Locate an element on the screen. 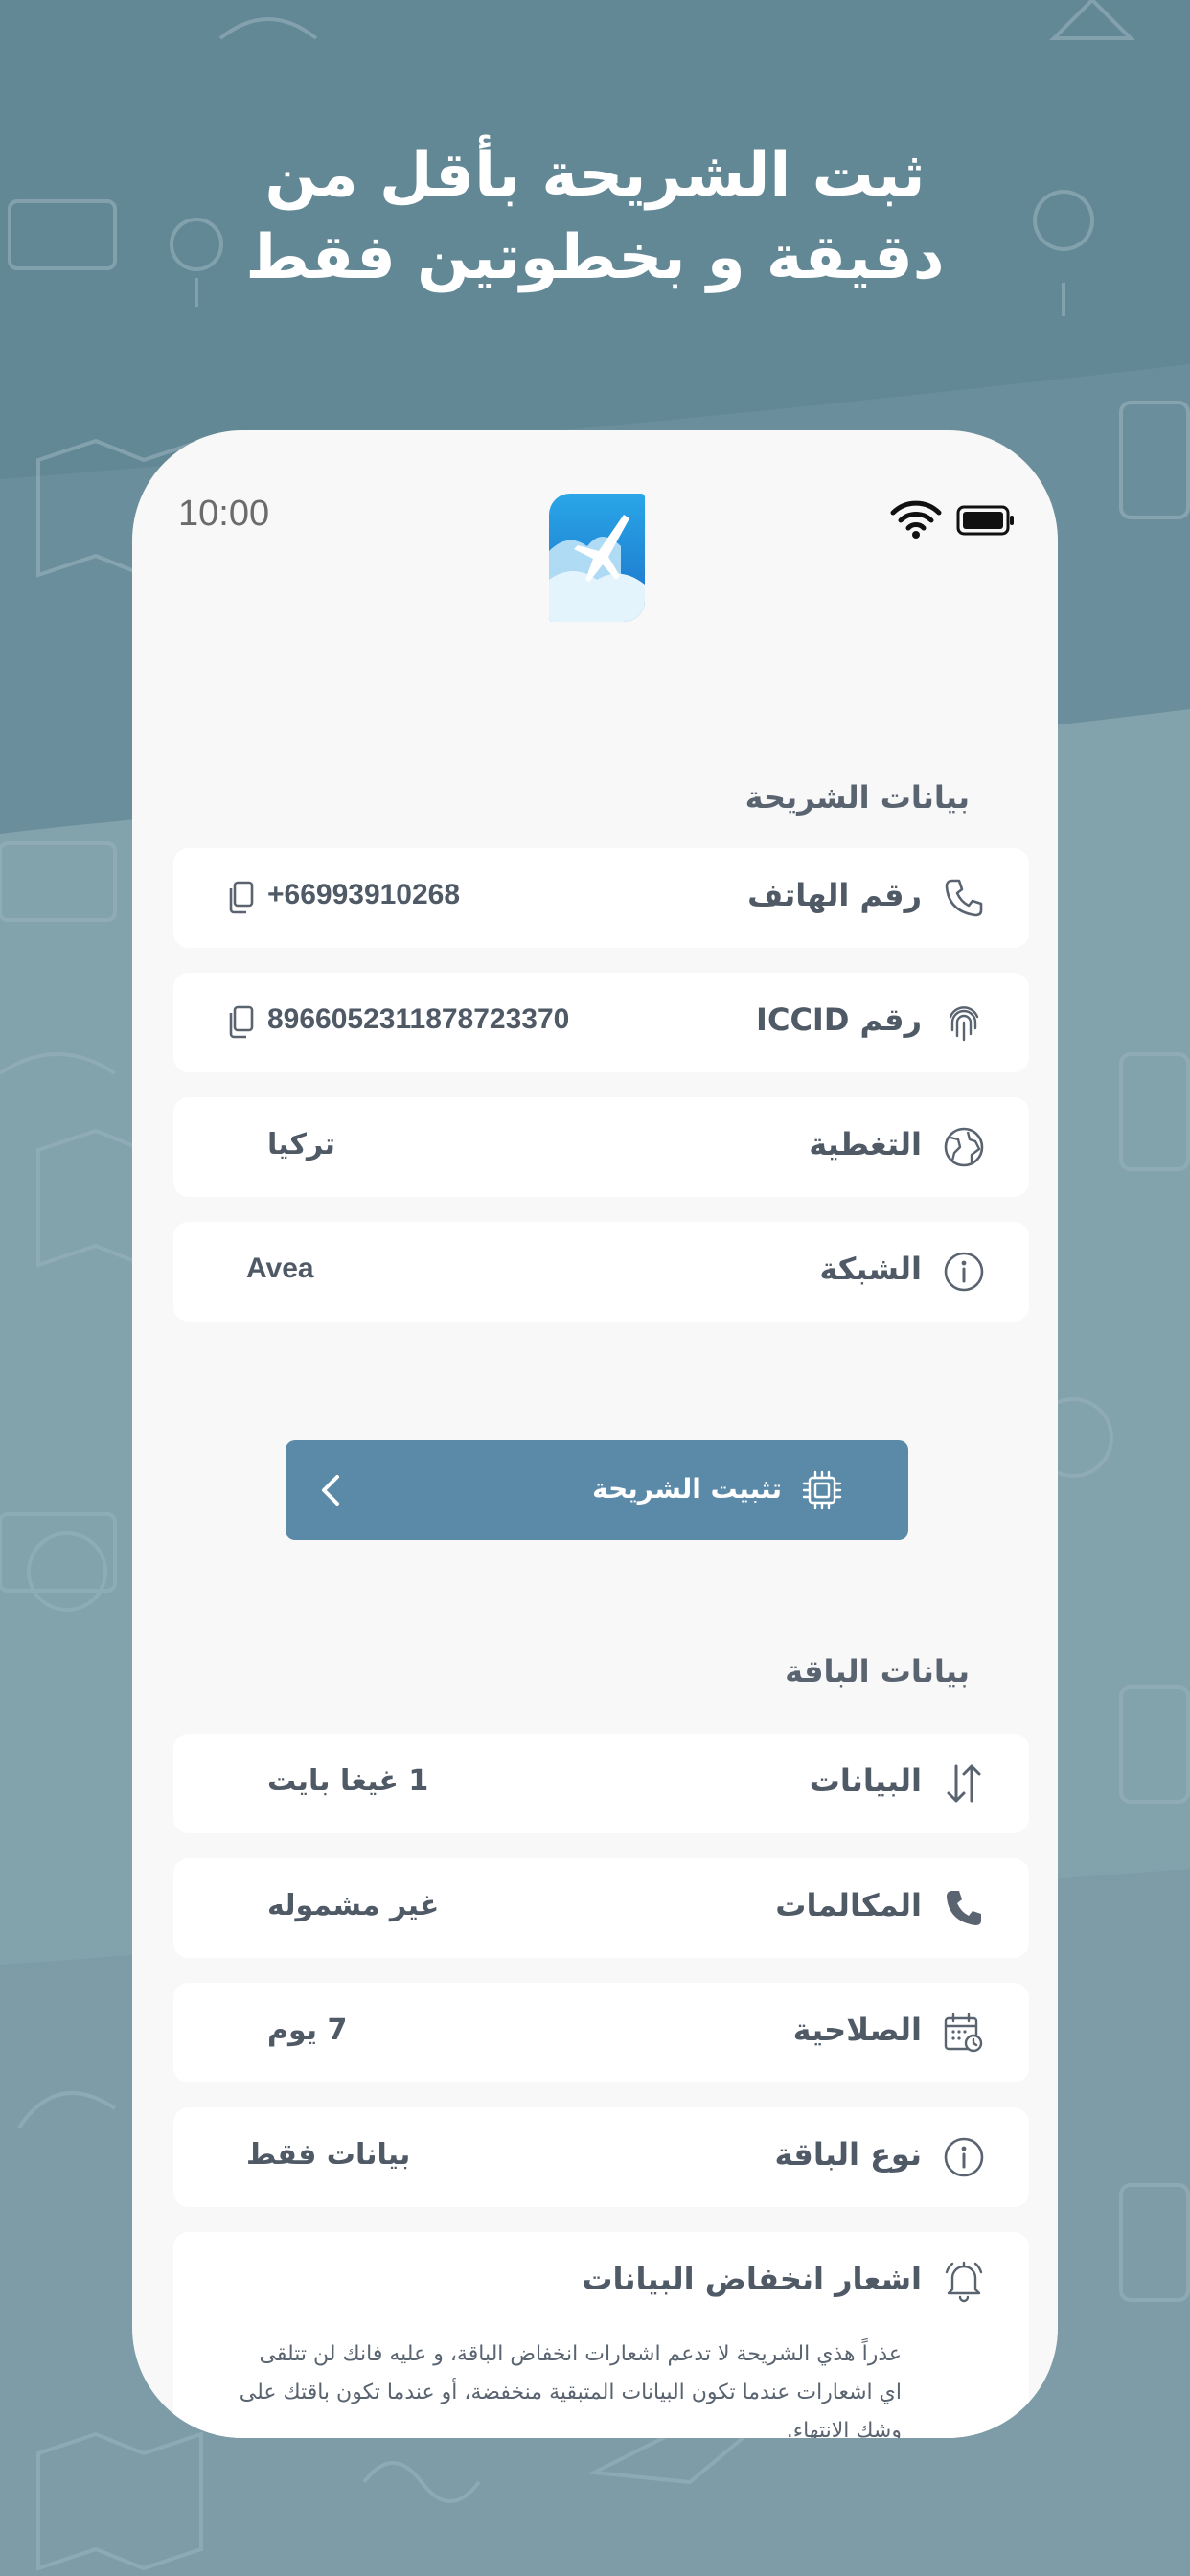 This screenshot has width=1190, height=2576. bell-icon is located at coordinates (964, 2282).